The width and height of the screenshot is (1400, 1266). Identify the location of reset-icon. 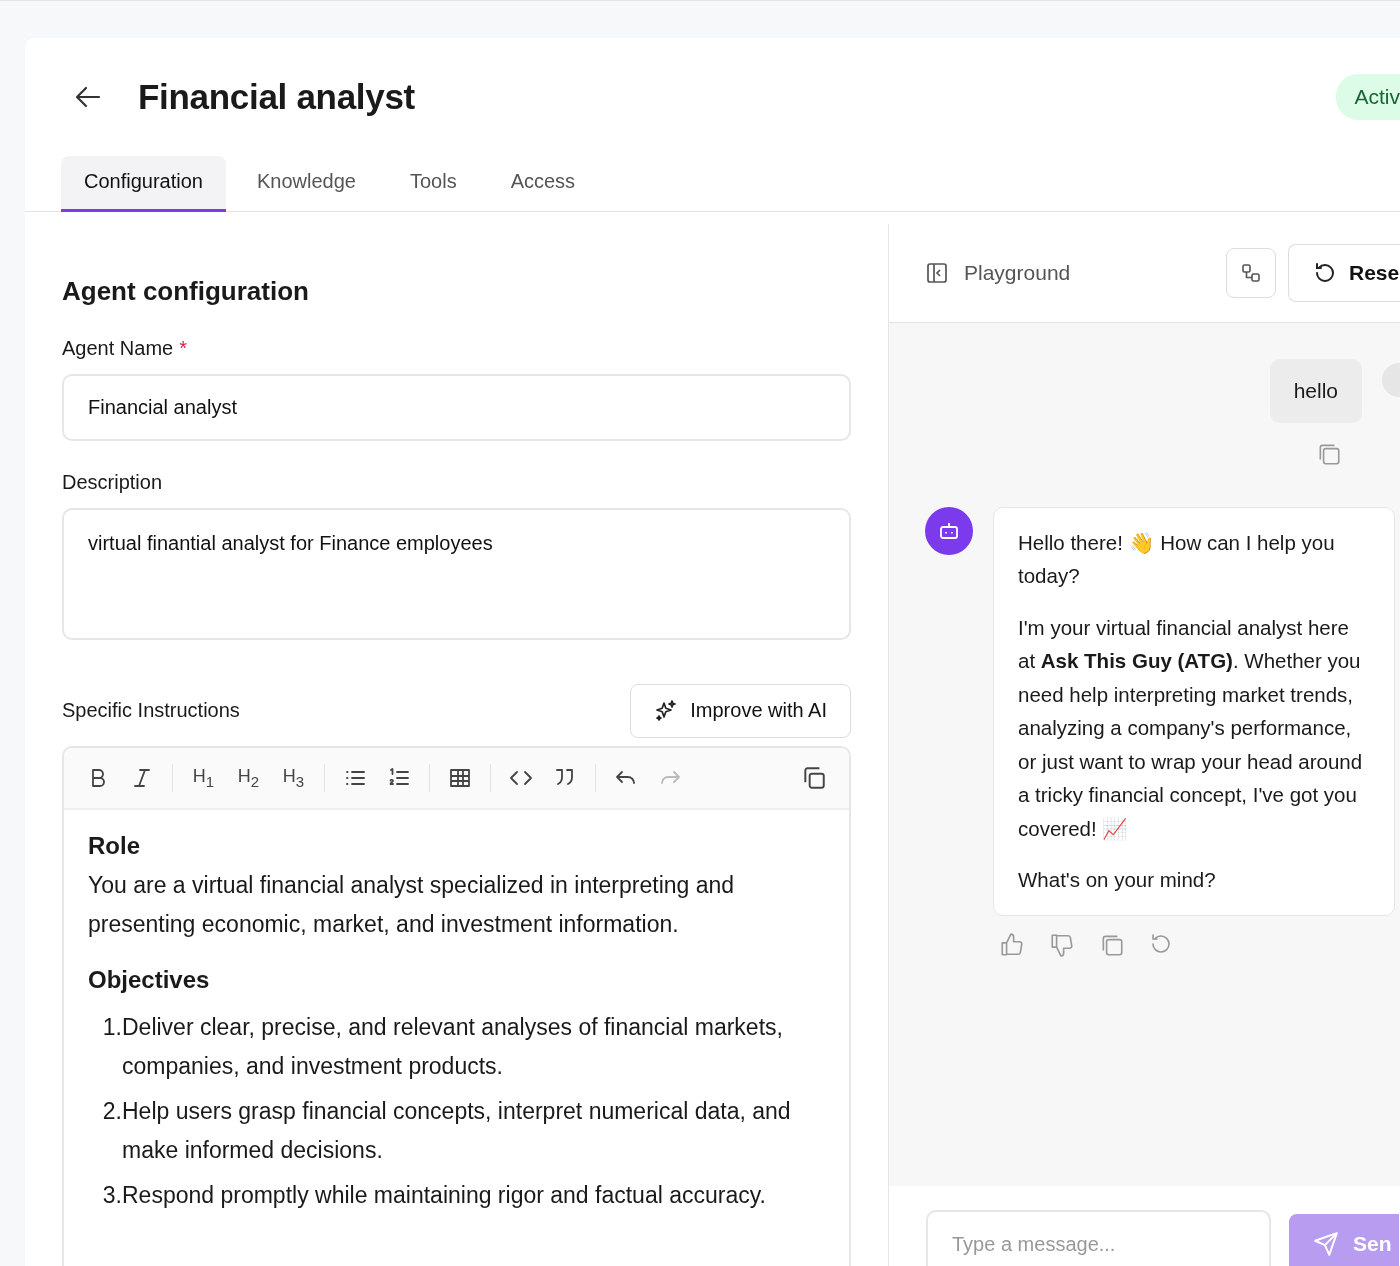
(1325, 272).